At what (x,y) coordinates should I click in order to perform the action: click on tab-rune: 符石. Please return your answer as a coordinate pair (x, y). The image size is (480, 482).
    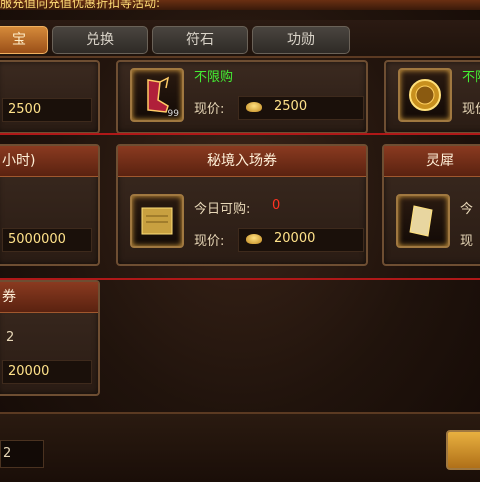
    Looking at the image, I should click on (200, 40).